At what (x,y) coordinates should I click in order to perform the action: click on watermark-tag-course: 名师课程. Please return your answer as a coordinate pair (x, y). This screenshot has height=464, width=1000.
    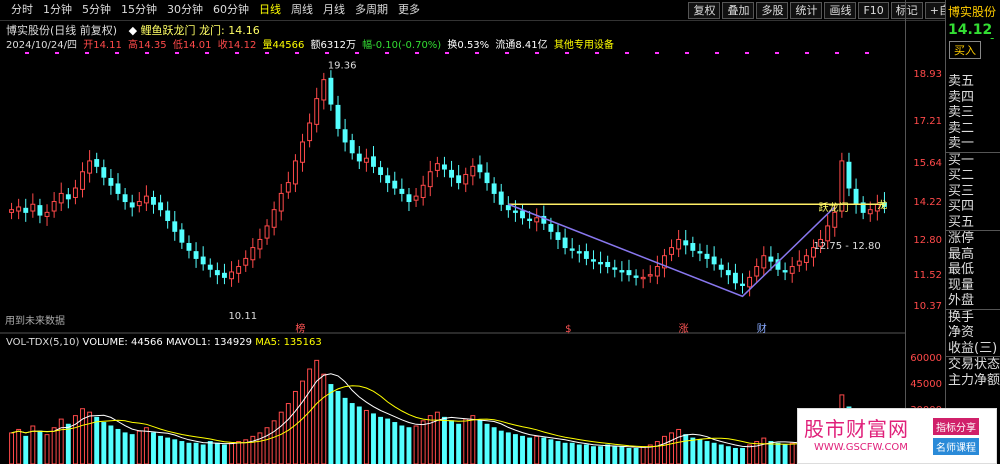
    Looking at the image, I should click on (956, 446).